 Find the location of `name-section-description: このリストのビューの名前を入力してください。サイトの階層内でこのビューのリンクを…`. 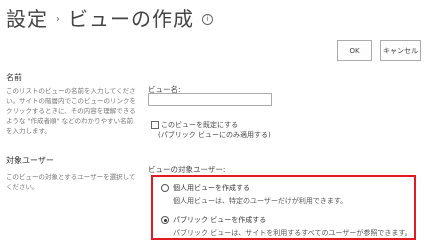

name-section-description: このリストのビューの名前を入力してください。サイトの階層内でこのビューのリンクを… is located at coordinates (71, 111).